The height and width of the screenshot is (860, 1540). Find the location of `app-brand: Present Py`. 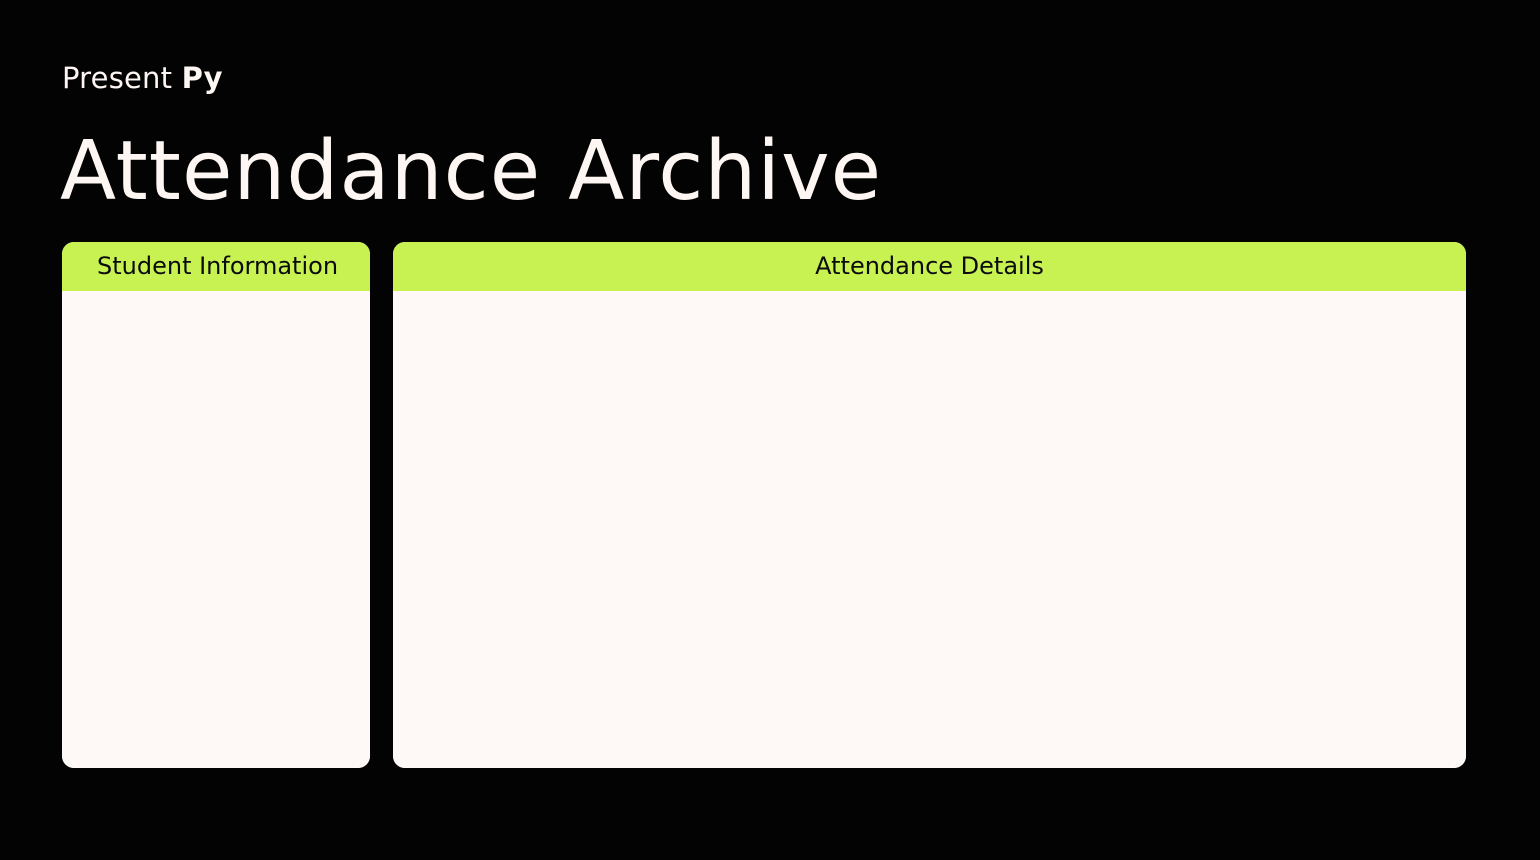

app-brand: Present Py is located at coordinates (142, 78).